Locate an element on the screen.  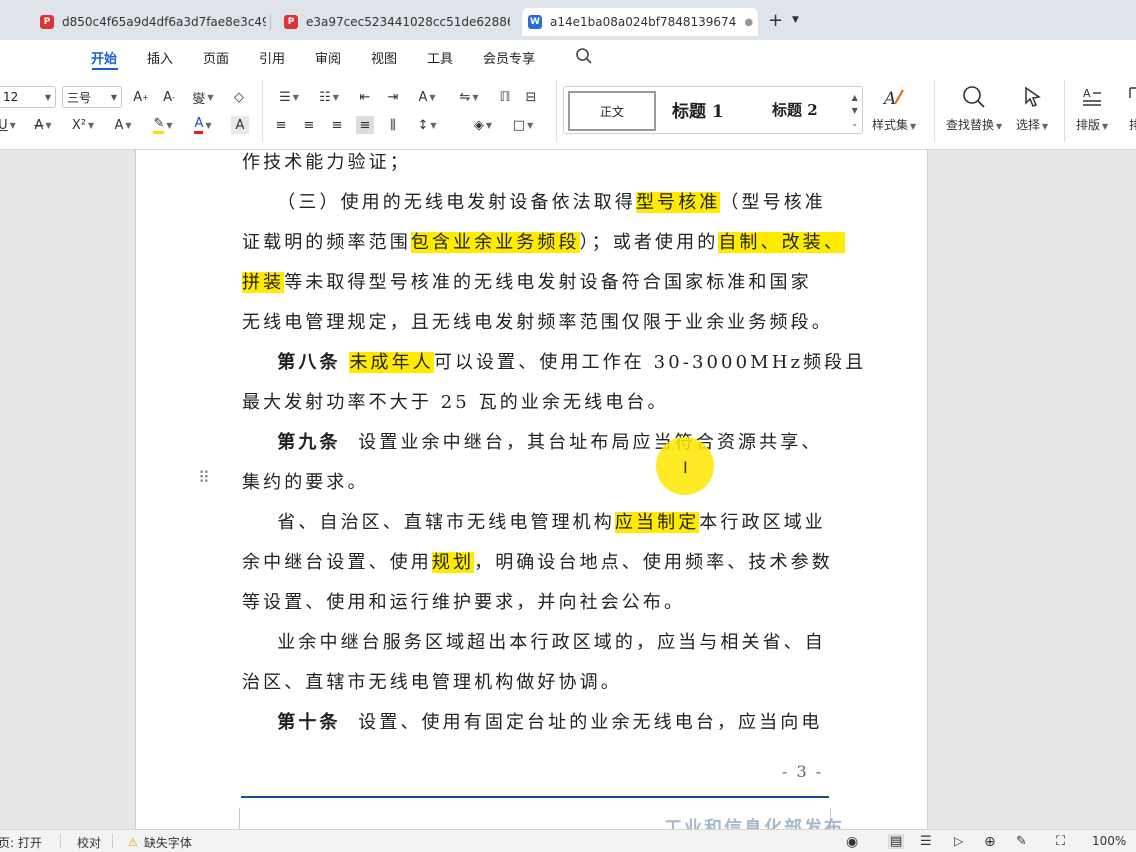
outline-view-icon: ☰ is located at coordinates (926, 841).